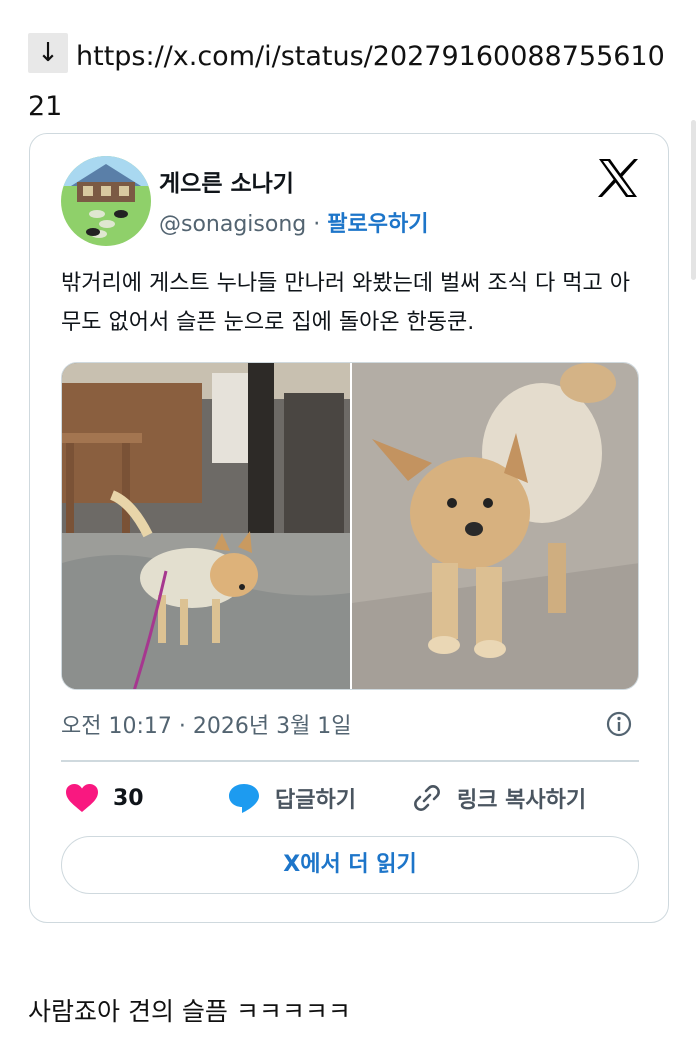  Describe the element at coordinates (618, 178) in the screenshot. I see `x-logo-icon` at that location.